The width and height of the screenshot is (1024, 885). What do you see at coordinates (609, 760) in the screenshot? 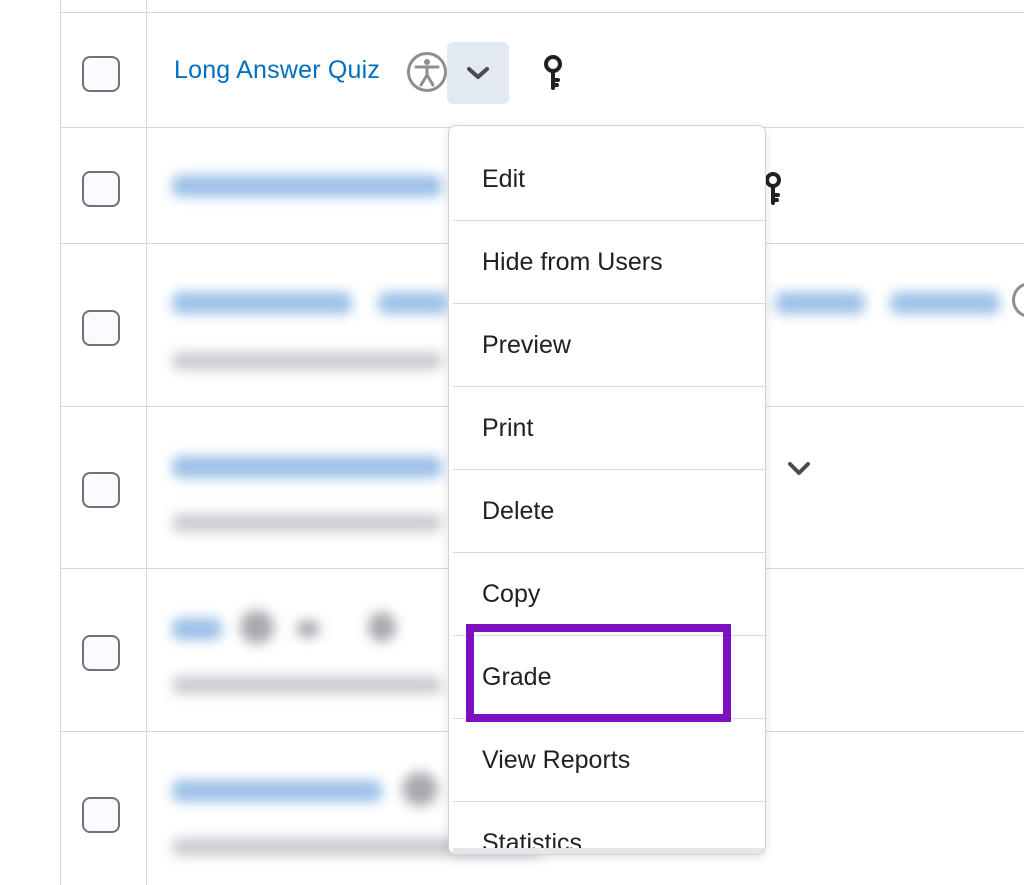
I see `menu-item-view-reports: View Reports` at bounding box center [609, 760].